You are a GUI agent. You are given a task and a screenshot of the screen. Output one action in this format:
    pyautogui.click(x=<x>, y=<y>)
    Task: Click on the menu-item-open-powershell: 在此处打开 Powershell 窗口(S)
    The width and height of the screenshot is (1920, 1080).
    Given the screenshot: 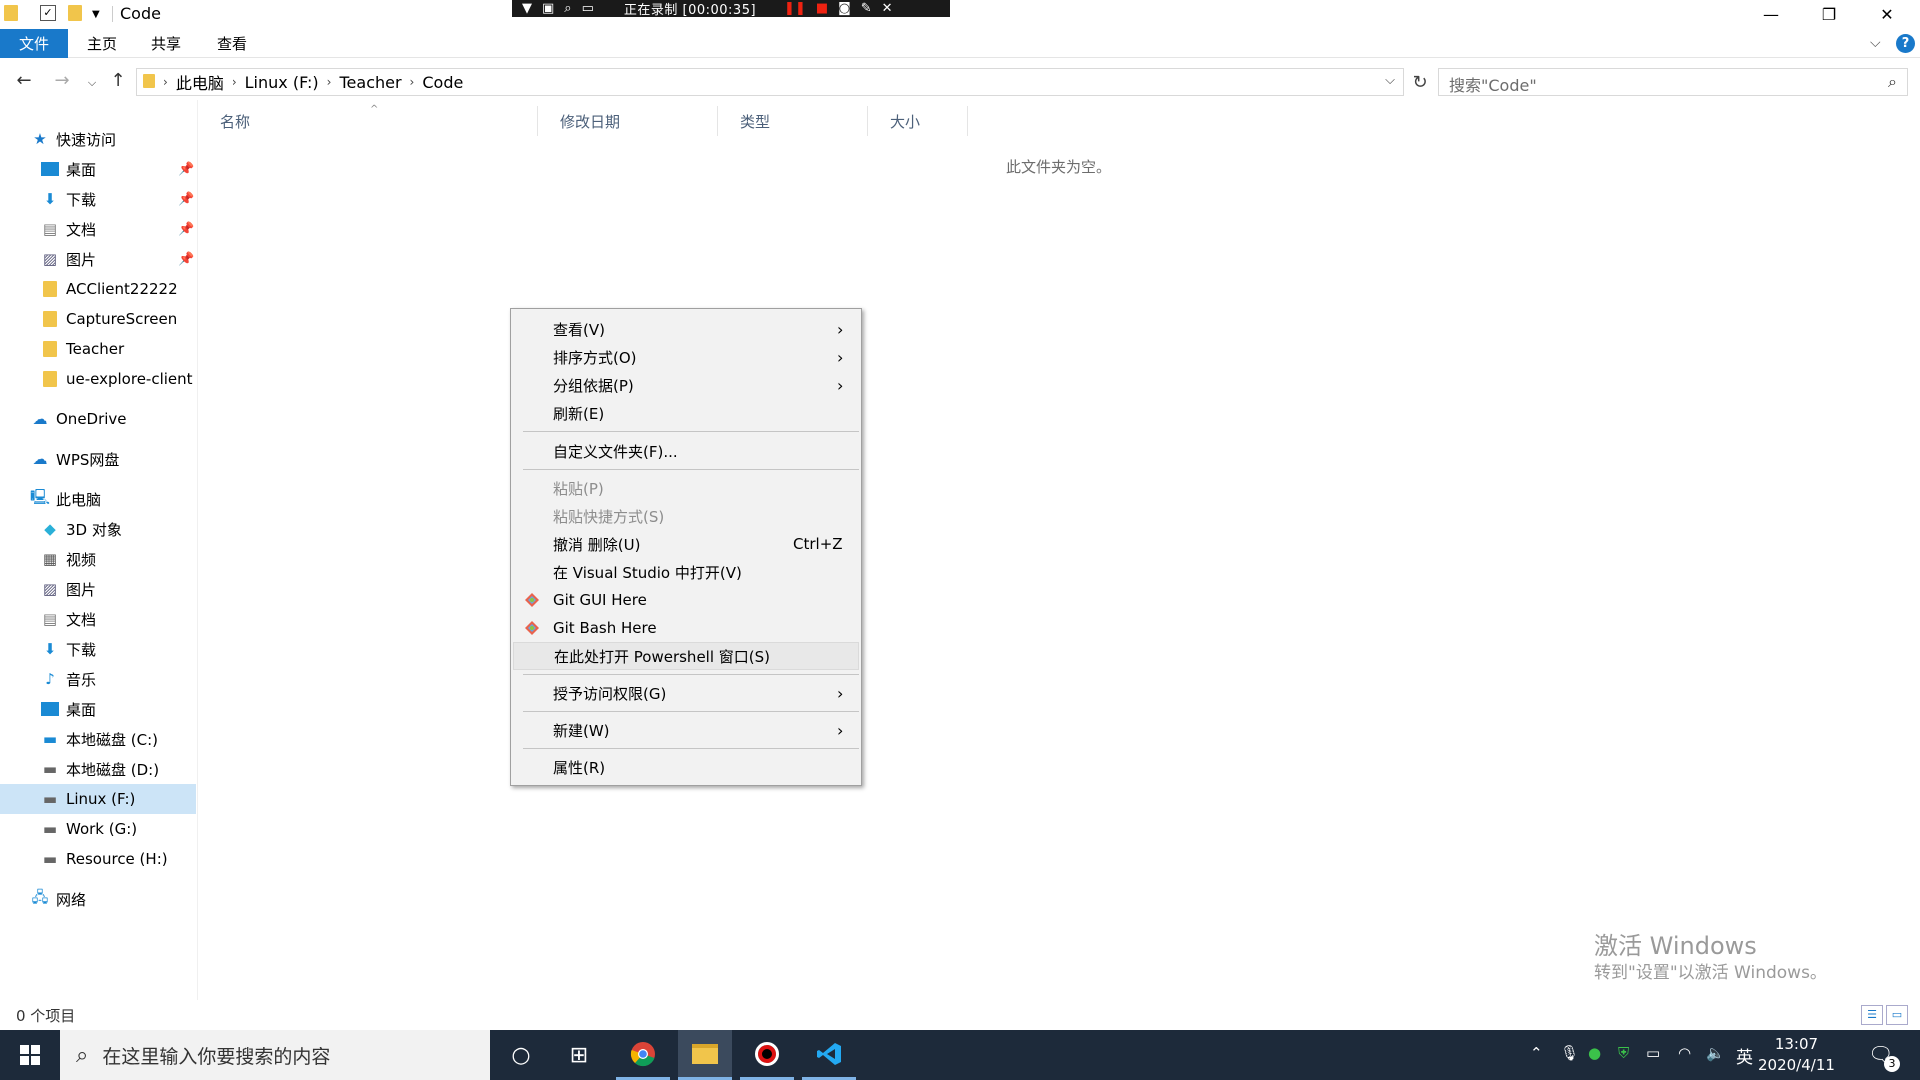 What is the action you would take?
    pyautogui.click(x=686, y=656)
    